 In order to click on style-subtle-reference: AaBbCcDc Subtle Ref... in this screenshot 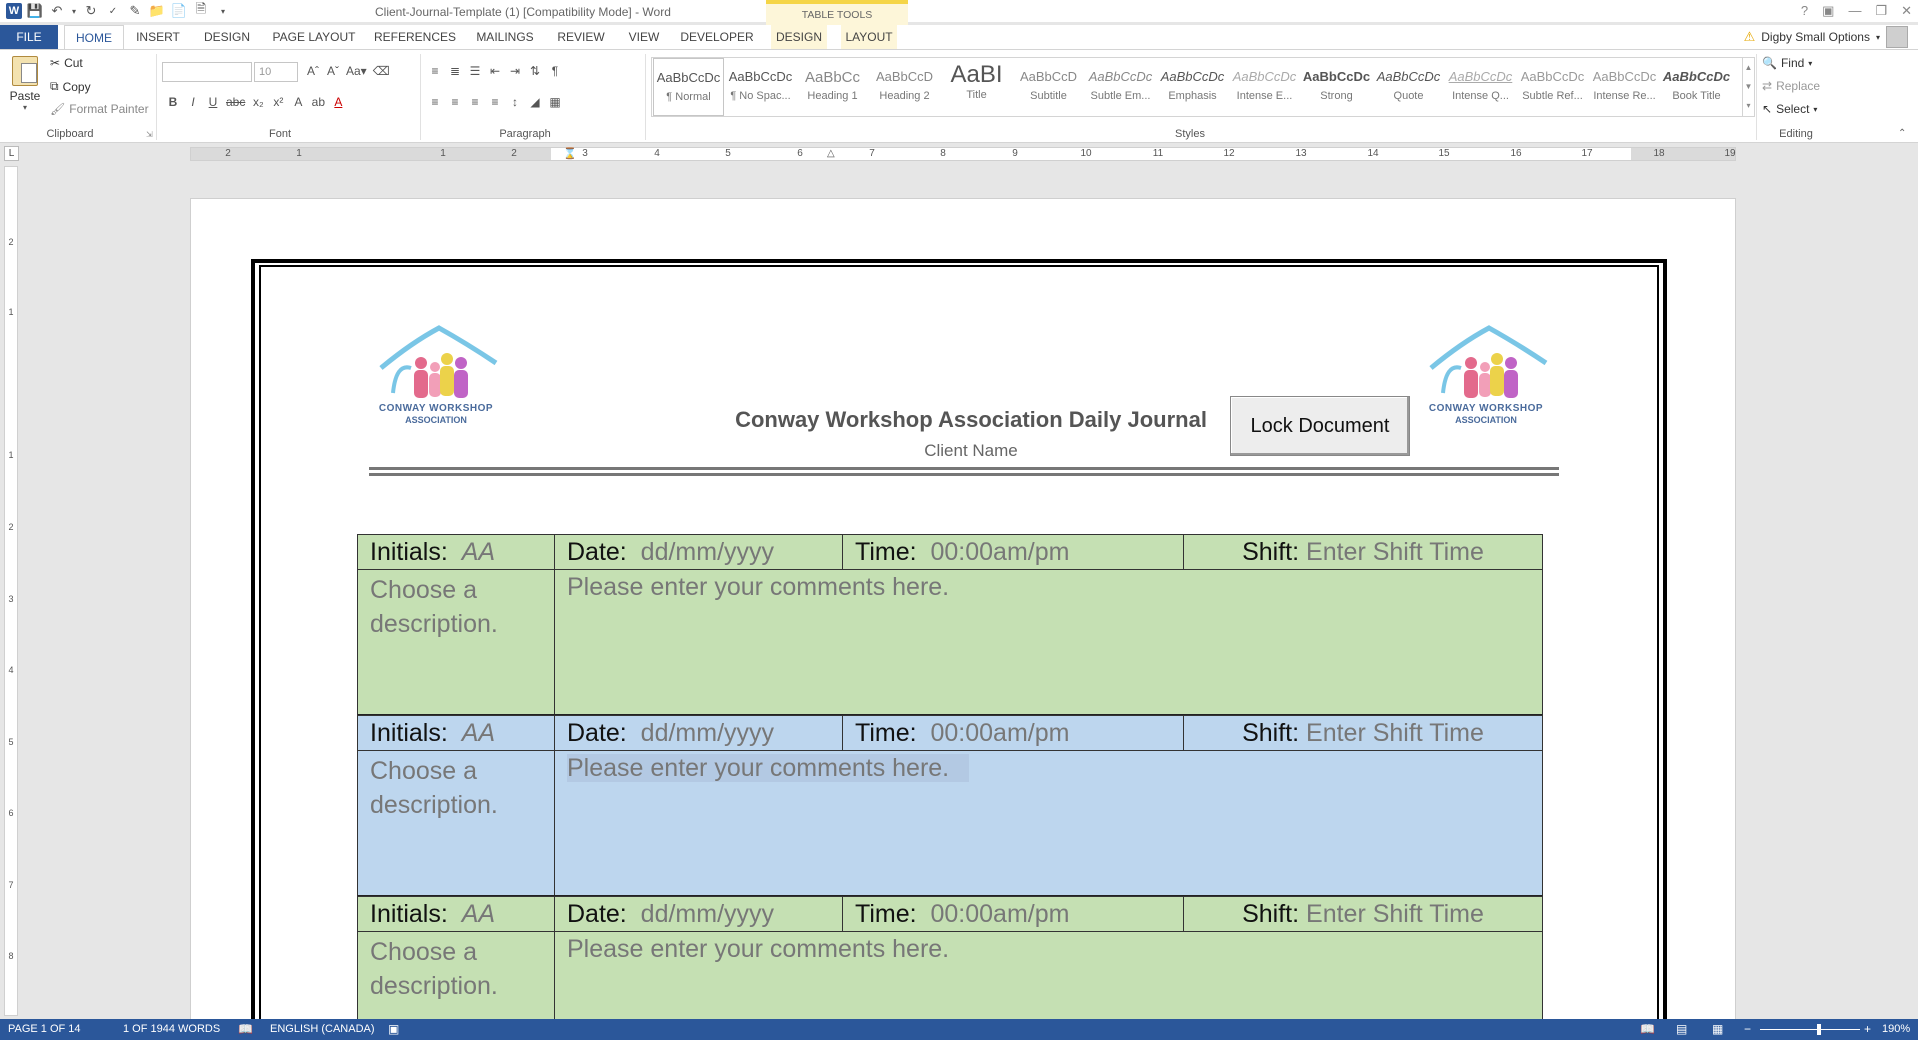, I will do `click(1552, 87)`.